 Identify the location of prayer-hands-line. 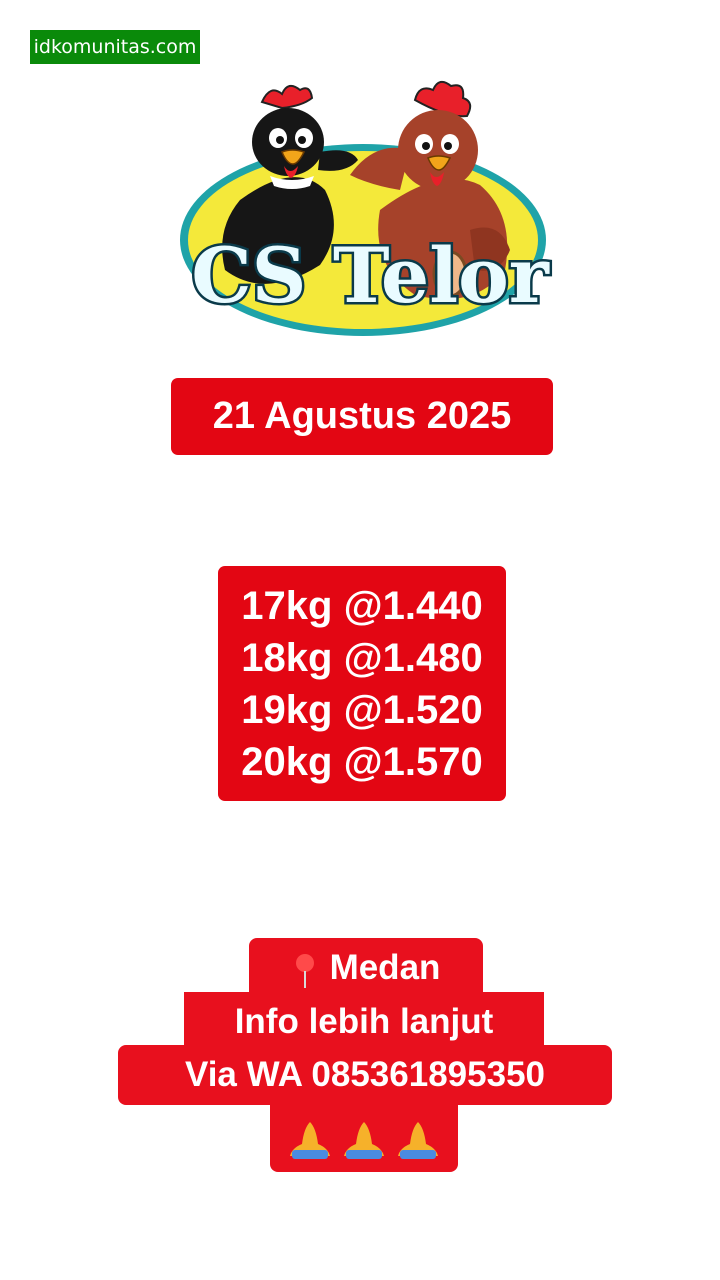
(364, 1138).